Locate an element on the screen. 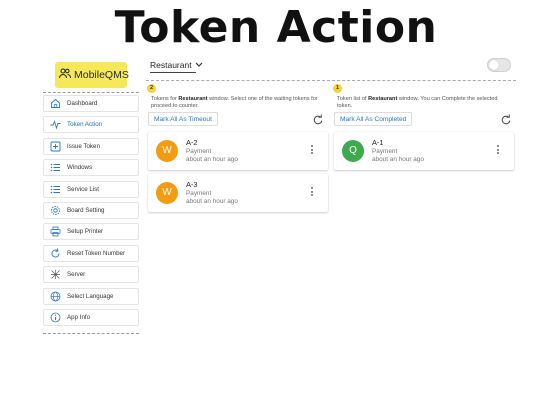  token-number: A-2 is located at coordinates (192, 142).